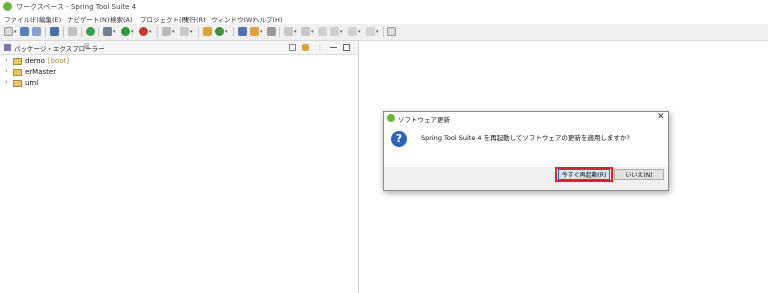 The width and height of the screenshot is (768, 293). What do you see at coordinates (584, 174) in the screenshot?
I see `highlight-box` at bounding box center [584, 174].